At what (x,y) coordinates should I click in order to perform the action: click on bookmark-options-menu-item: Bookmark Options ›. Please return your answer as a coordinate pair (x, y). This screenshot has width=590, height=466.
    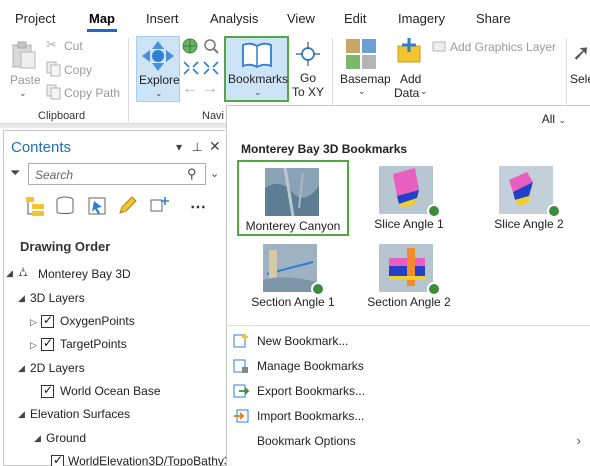
    Looking at the image, I should click on (408, 441).